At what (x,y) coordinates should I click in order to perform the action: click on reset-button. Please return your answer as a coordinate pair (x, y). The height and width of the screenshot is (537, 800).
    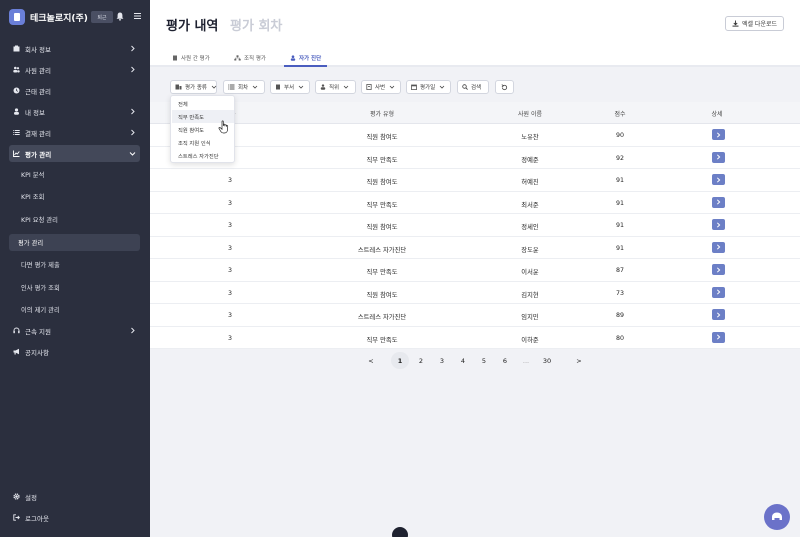
    Looking at the image, I should click on (504, 87).